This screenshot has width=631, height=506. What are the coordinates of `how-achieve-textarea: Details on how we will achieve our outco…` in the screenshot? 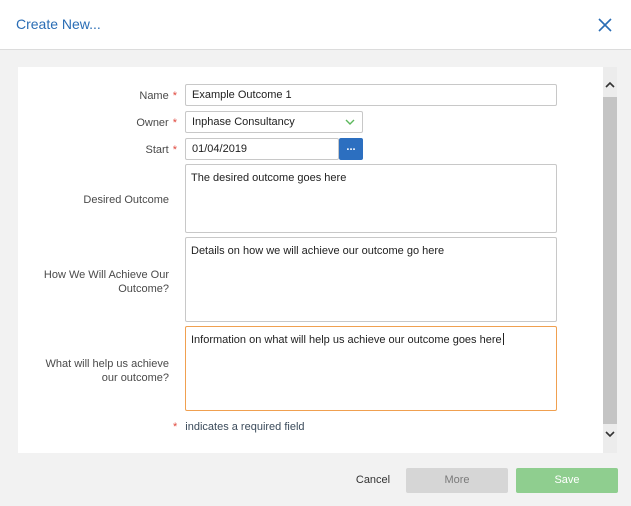 It's located at (371, 279).